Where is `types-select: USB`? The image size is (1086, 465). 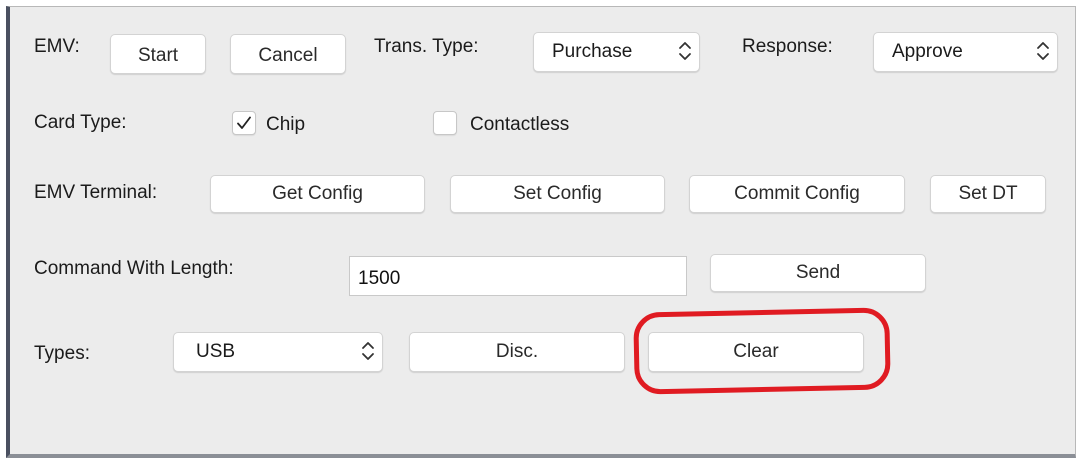
types-select: USB is located at coordinates (278, 352).